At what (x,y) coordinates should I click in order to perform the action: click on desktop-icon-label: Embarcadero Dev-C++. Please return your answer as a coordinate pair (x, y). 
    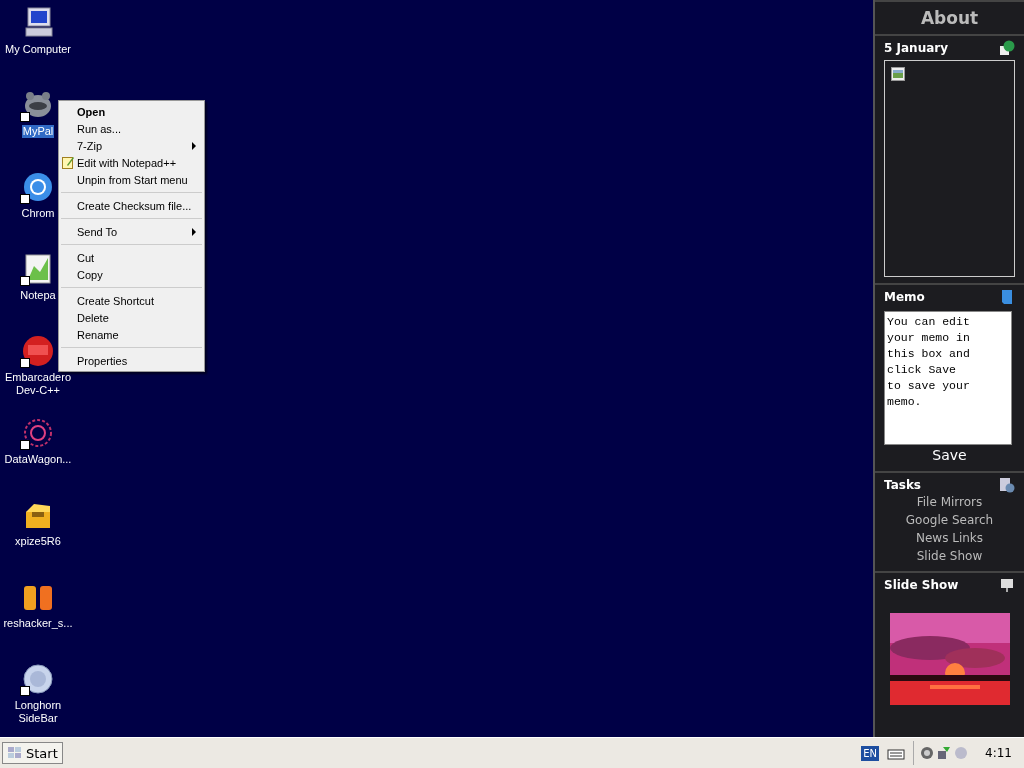
    Looking at the image, I should click on (37, 384).